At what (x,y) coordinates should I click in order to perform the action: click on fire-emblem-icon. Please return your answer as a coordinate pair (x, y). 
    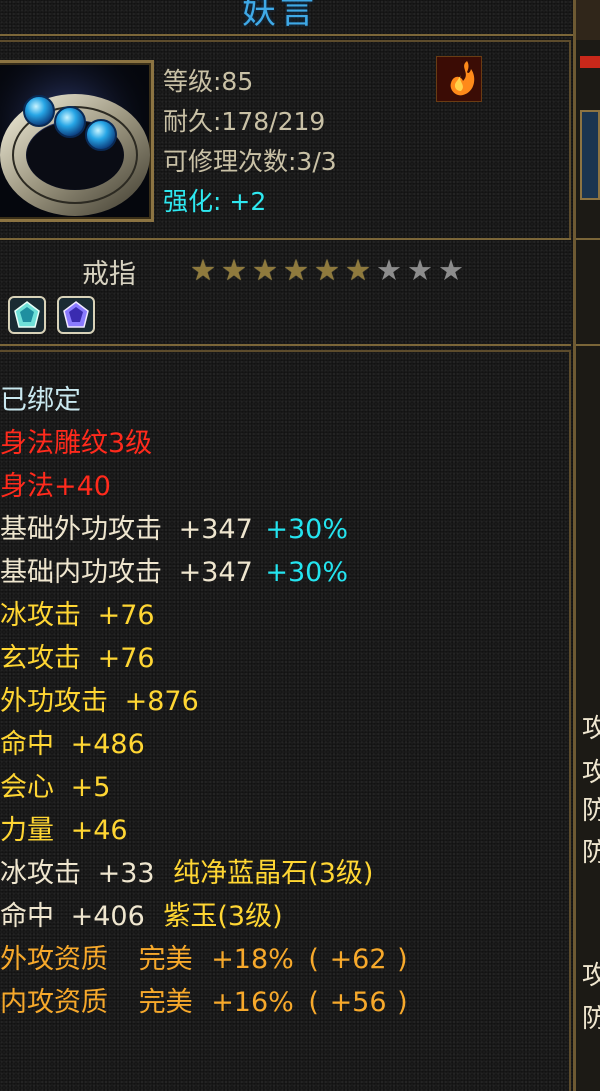
    Looking at the image, I should click on (459, 79).